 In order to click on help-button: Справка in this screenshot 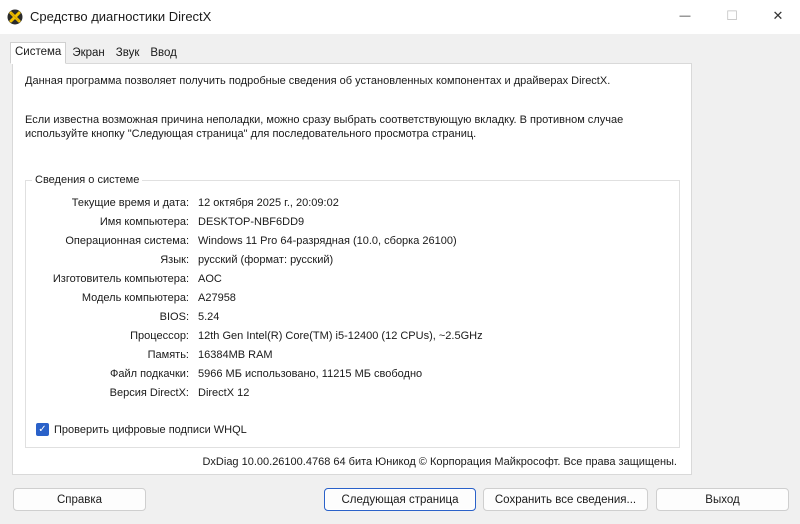, I will do `click(79, 499)`.